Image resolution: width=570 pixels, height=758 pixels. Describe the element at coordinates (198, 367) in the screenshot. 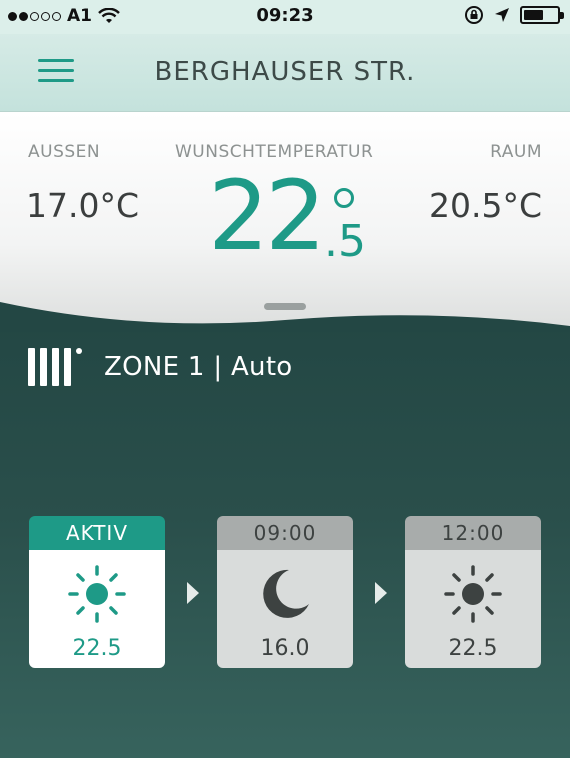

I see `zone-label: ZONE 1 | Auto` at that location.